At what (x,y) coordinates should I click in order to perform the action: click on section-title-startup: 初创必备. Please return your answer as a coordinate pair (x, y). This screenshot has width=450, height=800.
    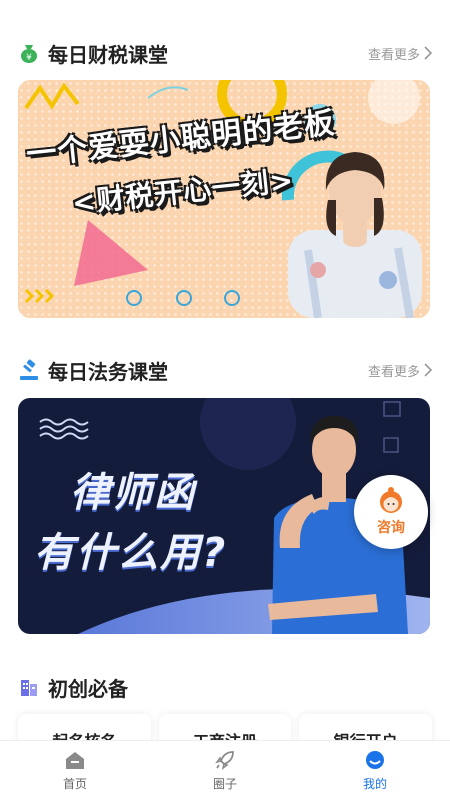
    Looking at the image, I should click on (88, 688).